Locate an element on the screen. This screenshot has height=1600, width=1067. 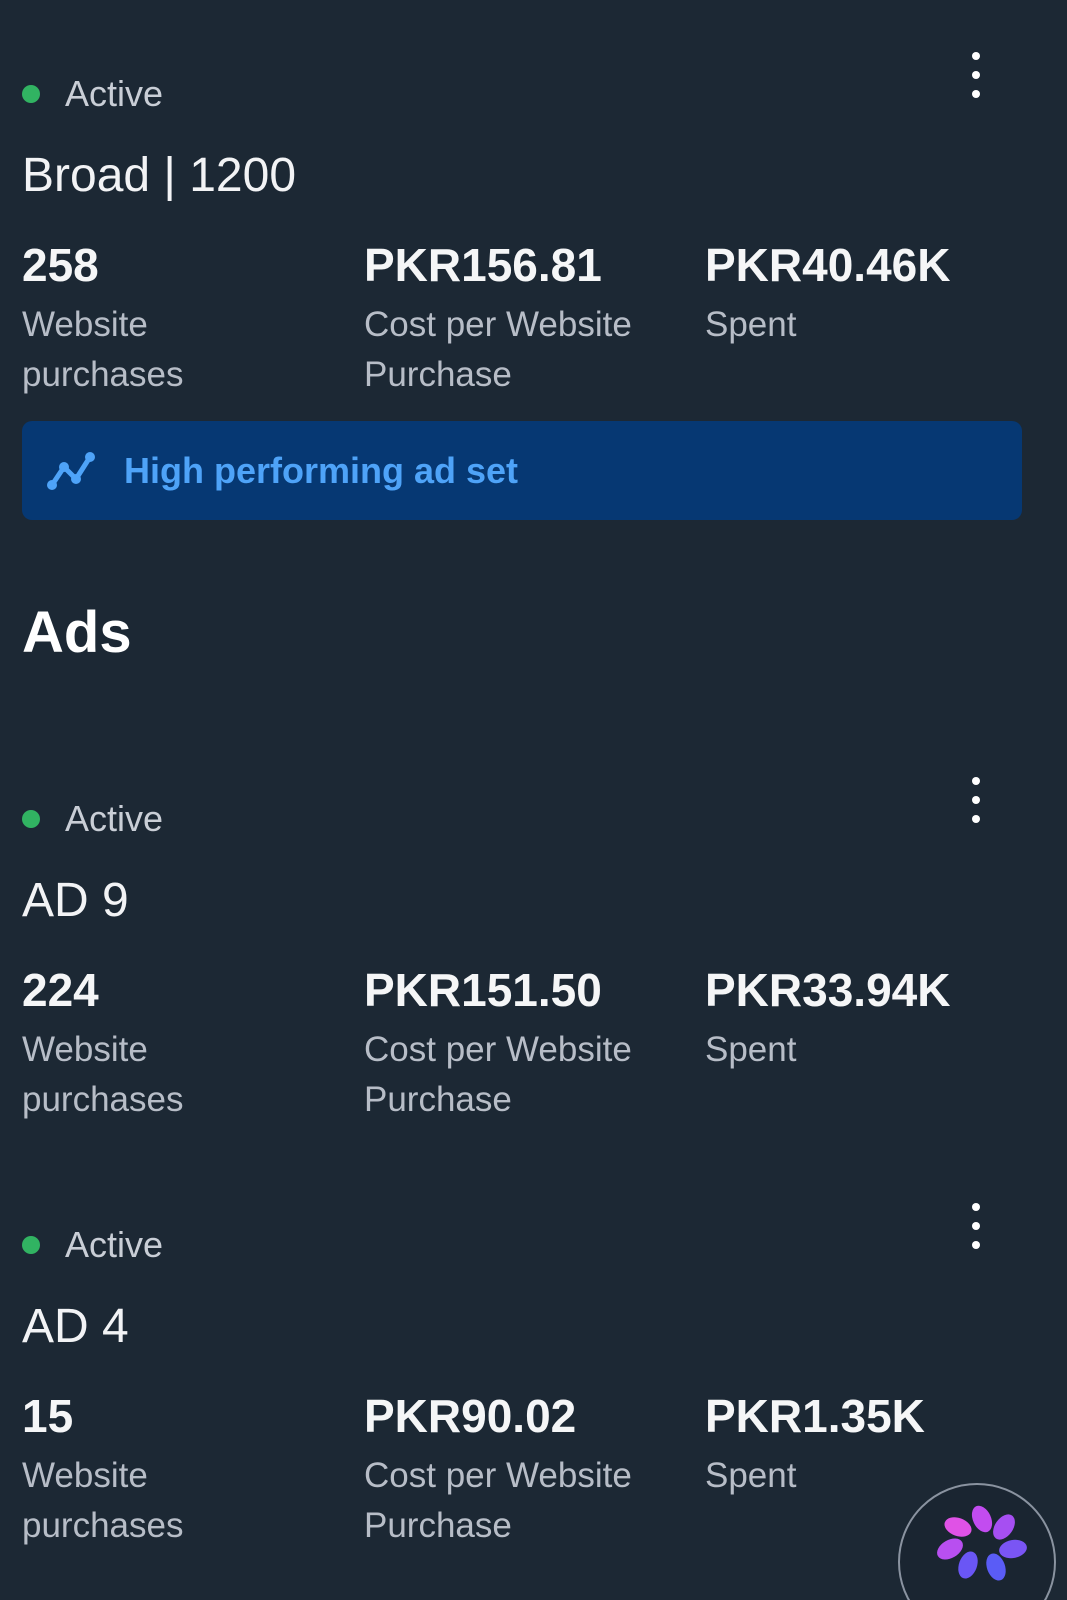
metric-value: PKR33.94K is located at coordinates (828, 990).